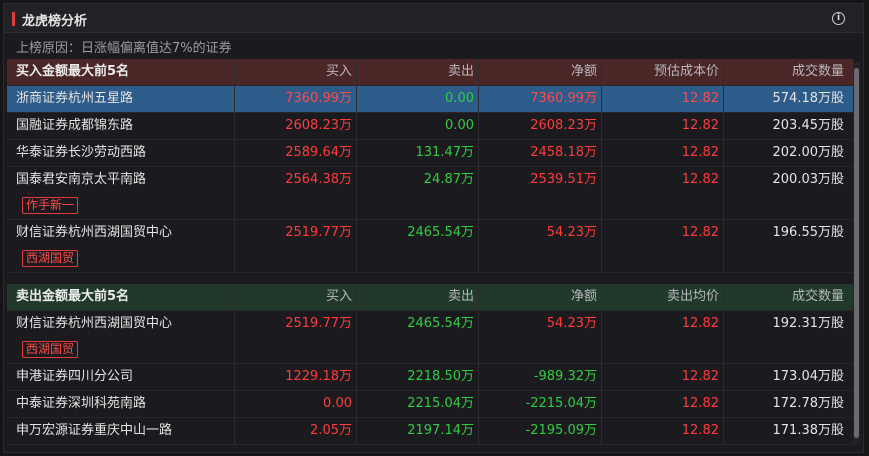  What do you see at coordinates (565, 376) in the screenshot?
I see `net-amount: -989.32万` at bounding box center [565, 376].